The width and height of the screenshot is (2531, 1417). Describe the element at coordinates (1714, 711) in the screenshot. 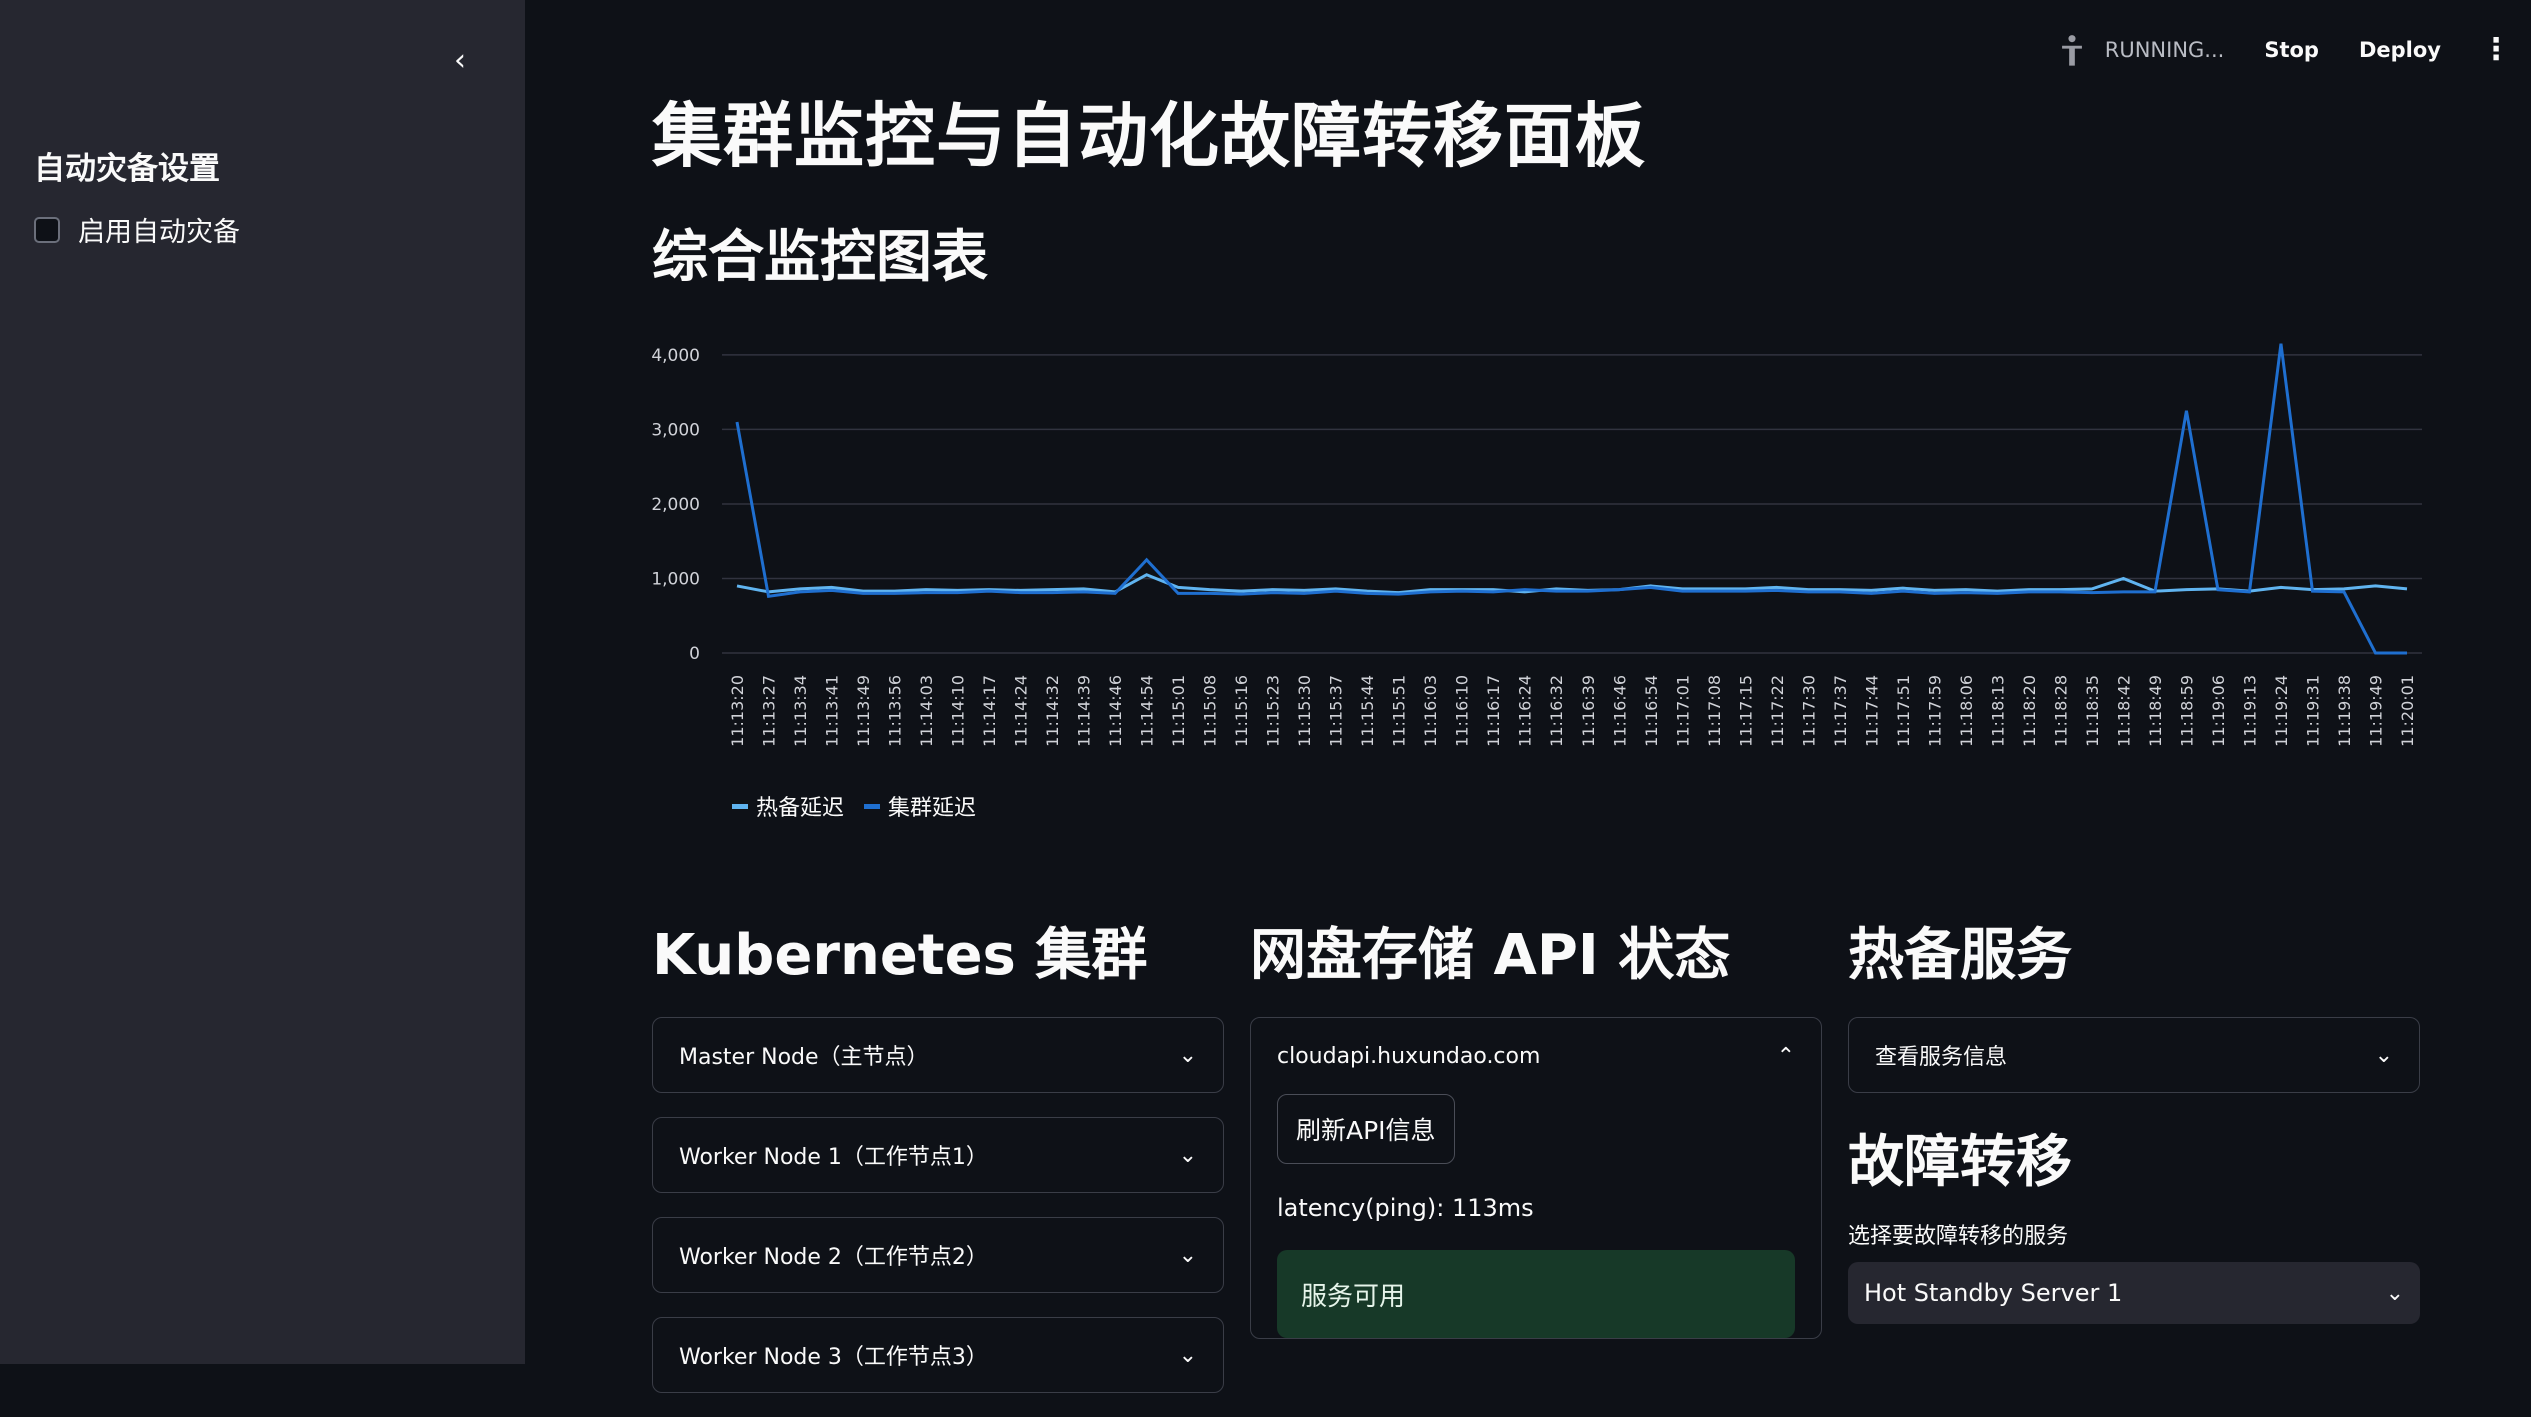

I see `x-tick-label: 11:17:08` at that location.